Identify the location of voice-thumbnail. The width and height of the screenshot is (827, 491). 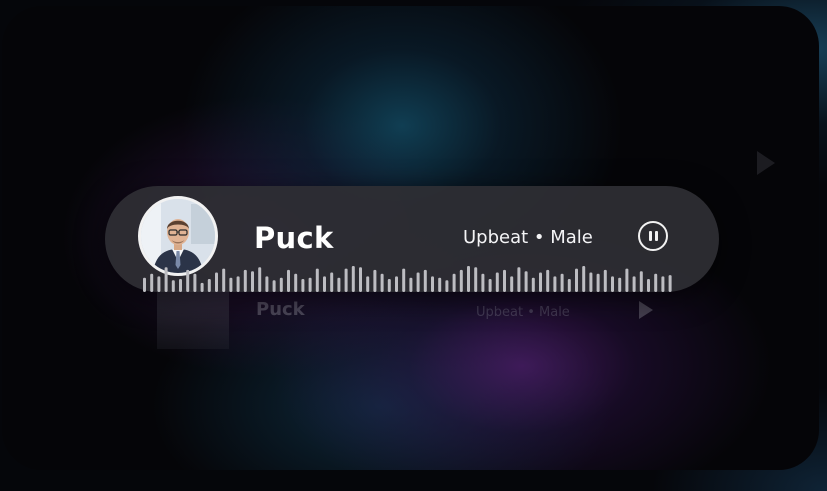
(193, 320).